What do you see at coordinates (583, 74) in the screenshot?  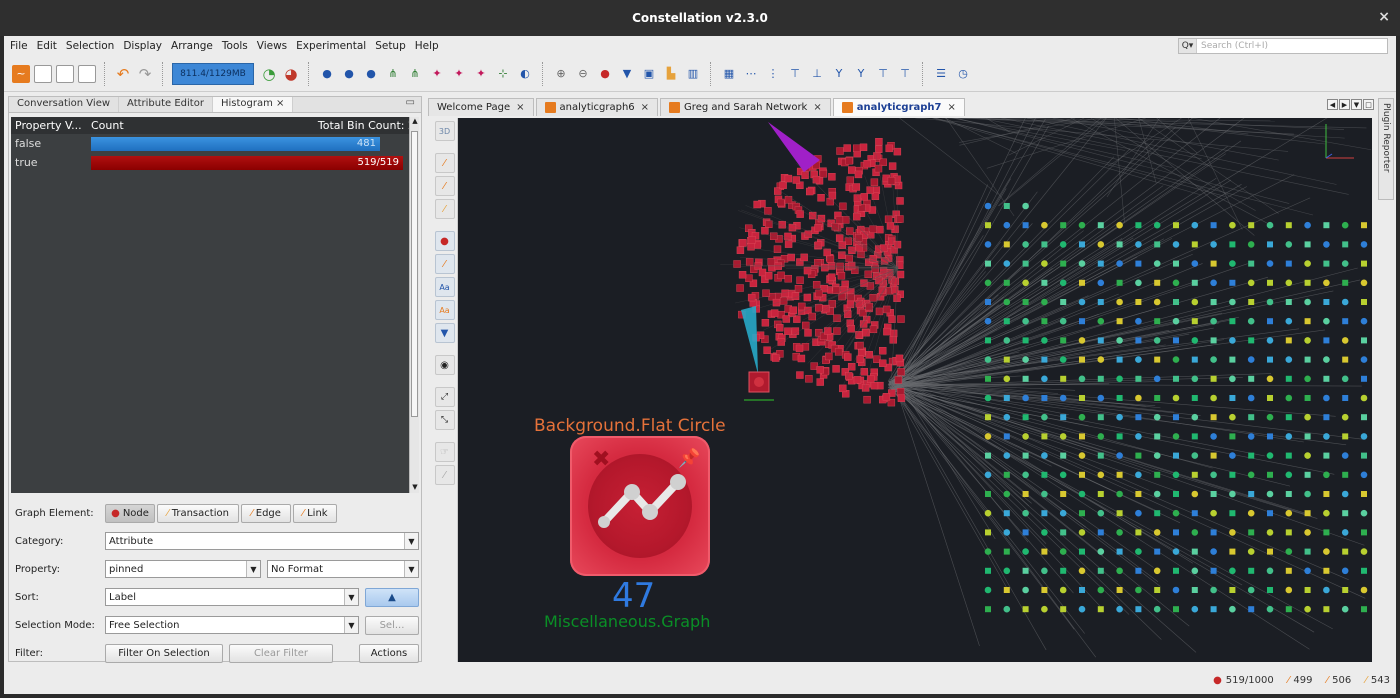 I see `zoom-out-icon: ⊖` at bounding box center [583, 74].